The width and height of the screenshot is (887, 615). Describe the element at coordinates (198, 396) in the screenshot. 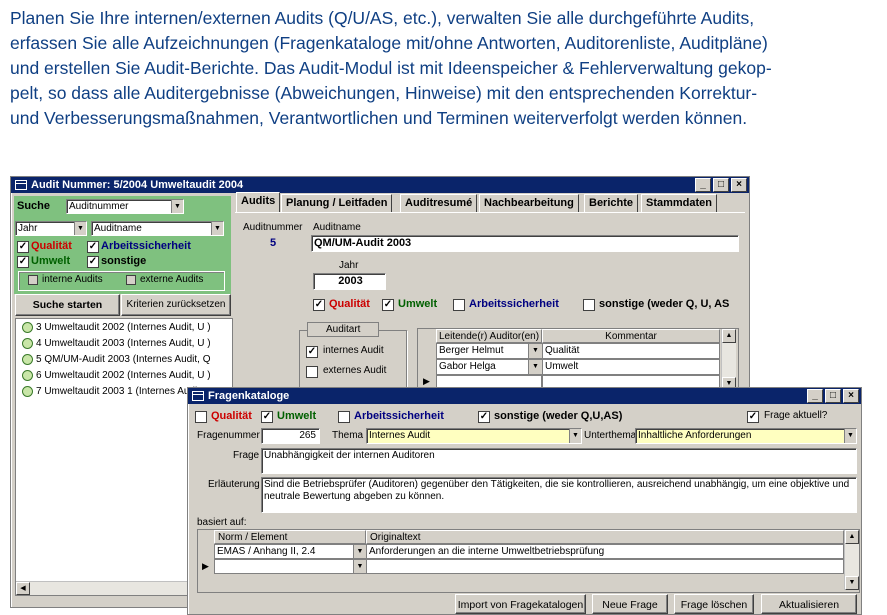

I see `form-icon` at that location.